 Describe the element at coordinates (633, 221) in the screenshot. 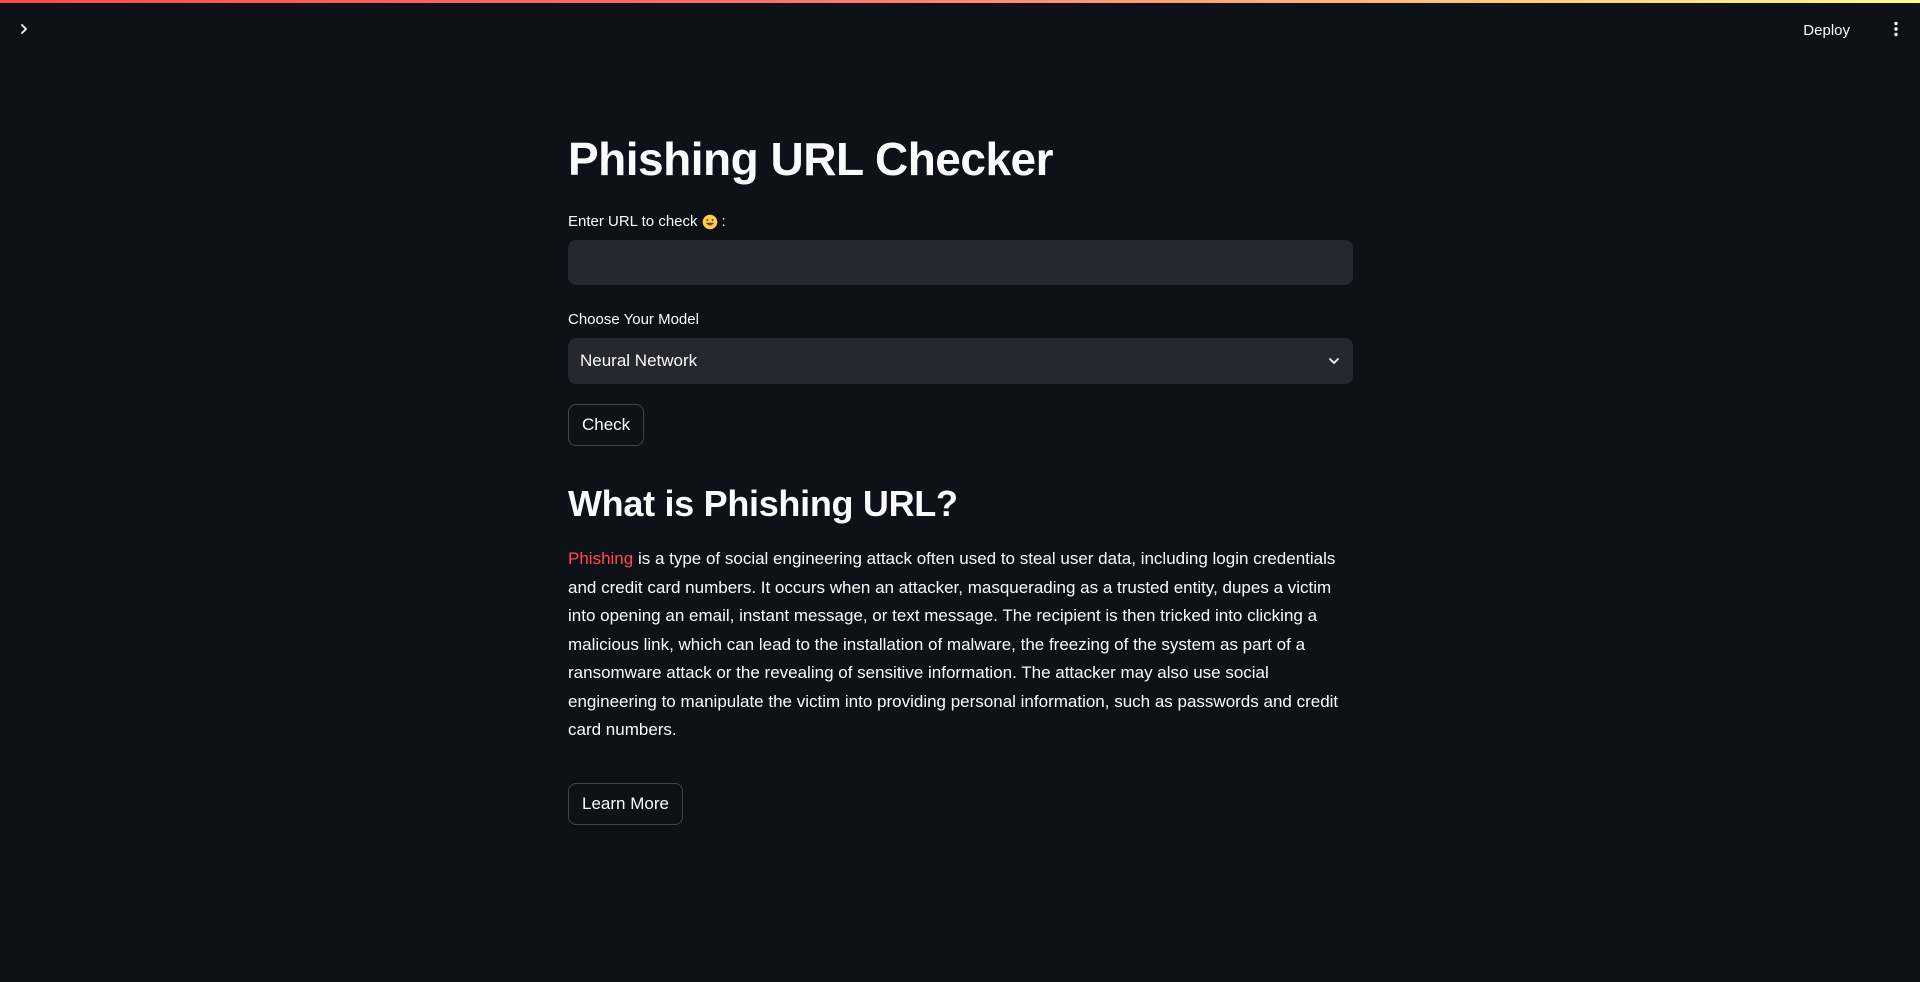

I see `url-input-label-text: Enter URL to check` at that location.